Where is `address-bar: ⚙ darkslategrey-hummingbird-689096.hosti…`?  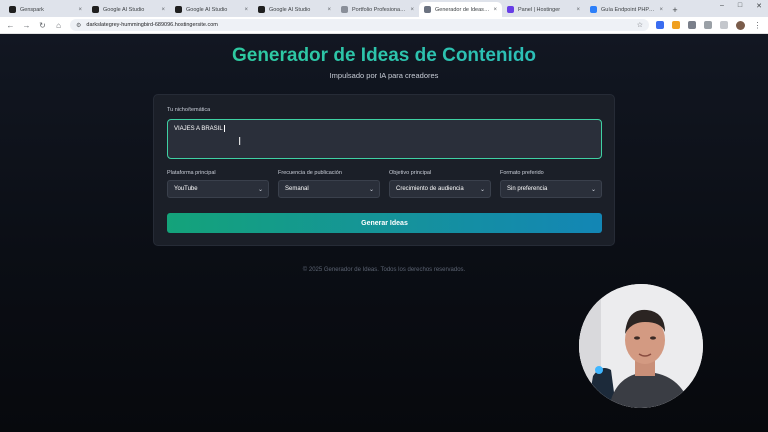
address-bar: ⚙ darkslategrey-hummingbird-689096.hosti… is located at coordinates (359, 25).